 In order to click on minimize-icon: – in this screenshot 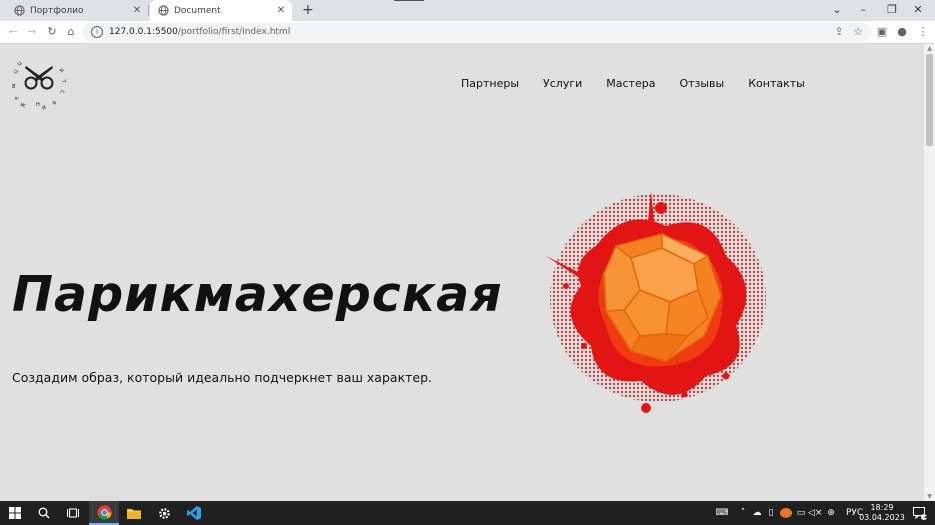, I will do `click(863, 9)`.